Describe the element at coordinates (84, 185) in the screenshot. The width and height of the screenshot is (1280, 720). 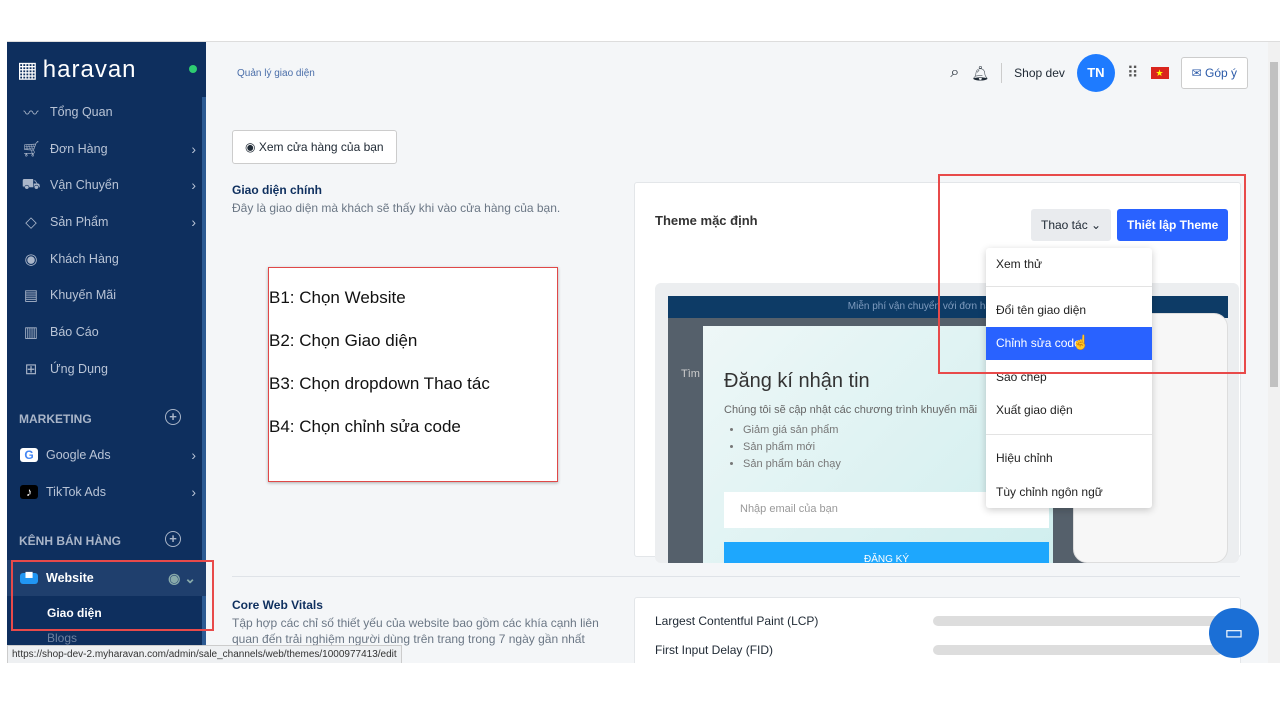
I see `label: Vận Chuyển` at that location.